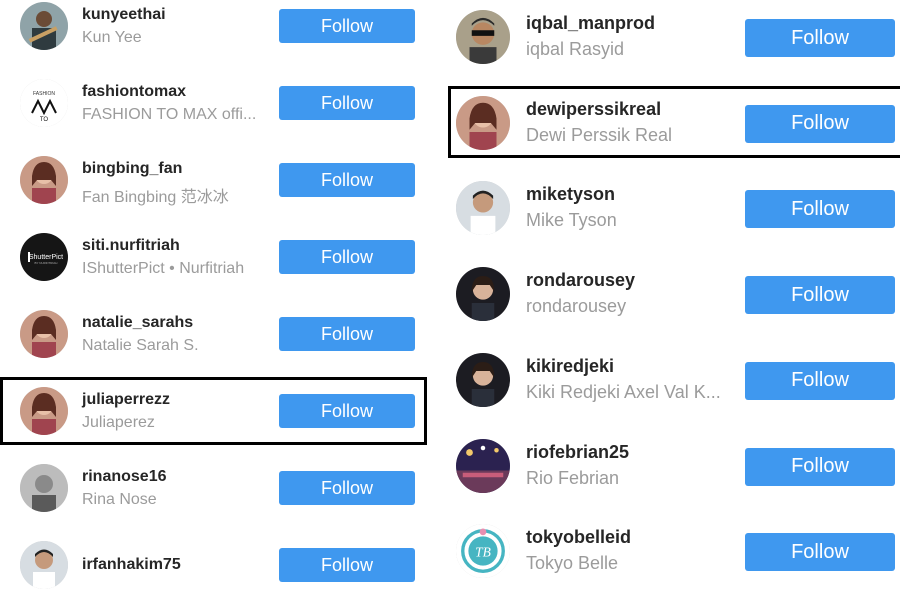  What do you see at coordinates (220, 577) in the screenshot?
I see `user-row: irfanhakim75 Follow` at bounding box center [220, 577].